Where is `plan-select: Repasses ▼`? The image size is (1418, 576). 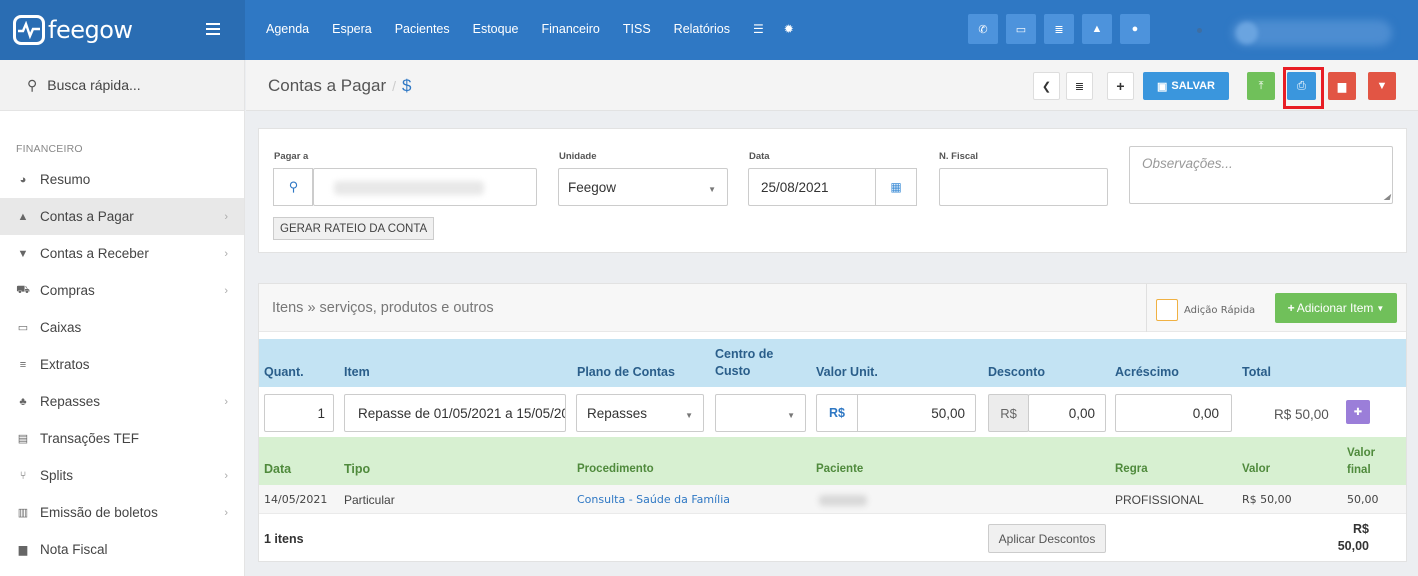
plan-select: Repasses ▼ is located at coordinates (640, 413).